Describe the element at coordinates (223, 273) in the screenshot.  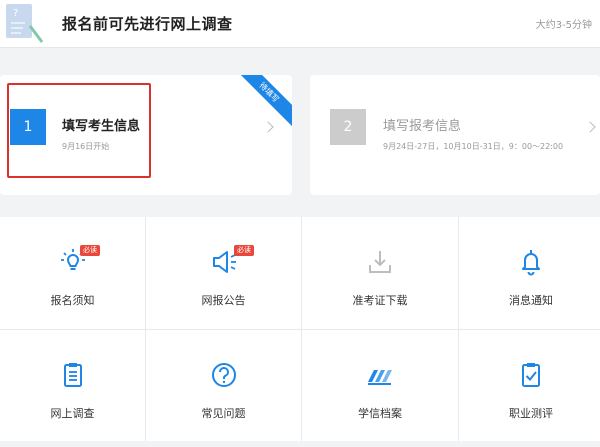
I see `grid-item-online-announcement: 必读 网报公告` at that location.